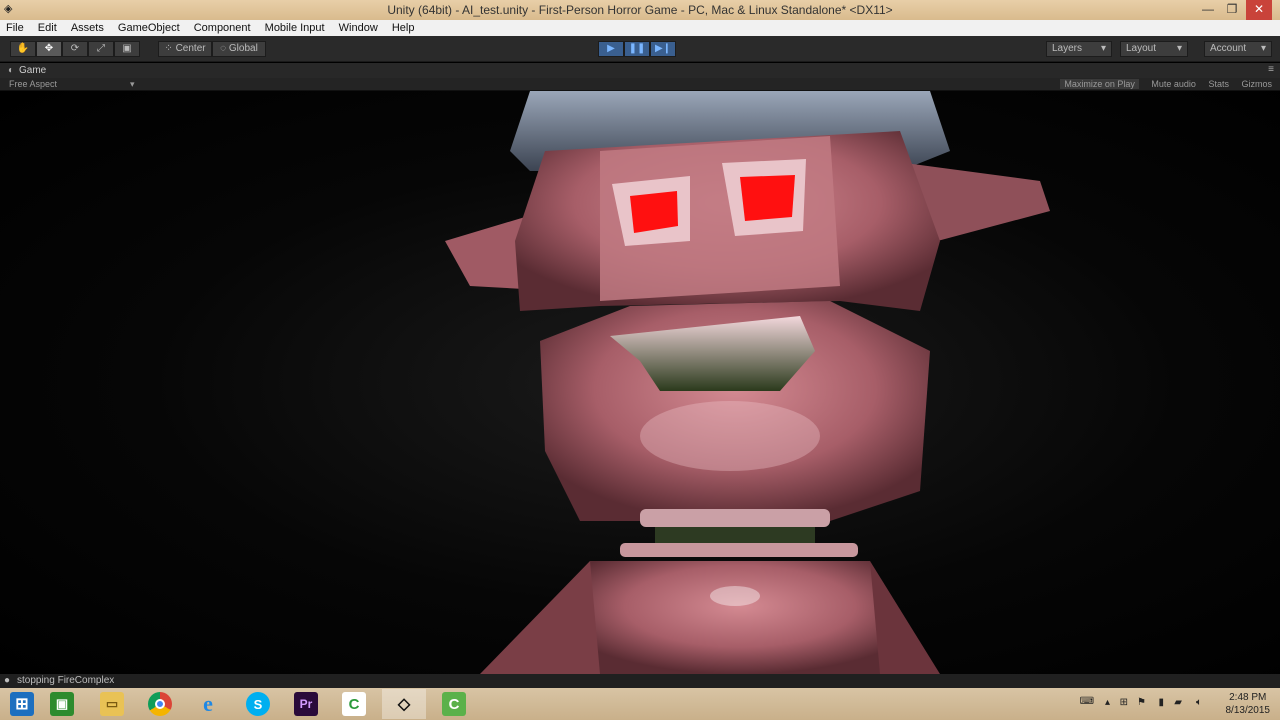  Describe the element at coordinates (112, 704) in the screenshot. I see `file-explorer-icon: ▭` at that location.